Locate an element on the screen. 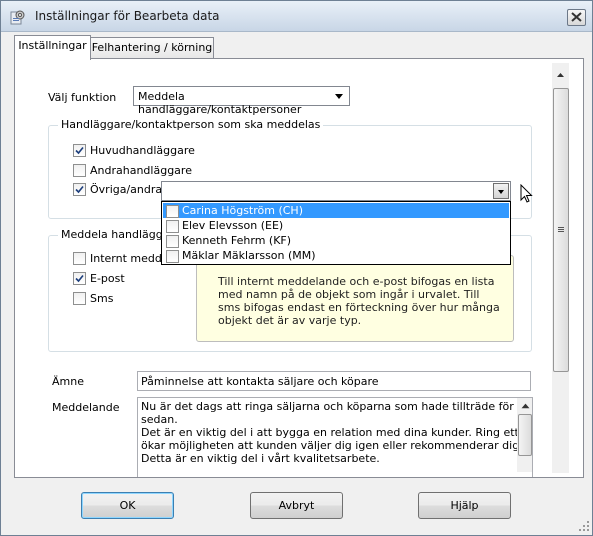  dropdown-item-label: Kenneth Fehrm (KF) is located at coordinates (237, 240).